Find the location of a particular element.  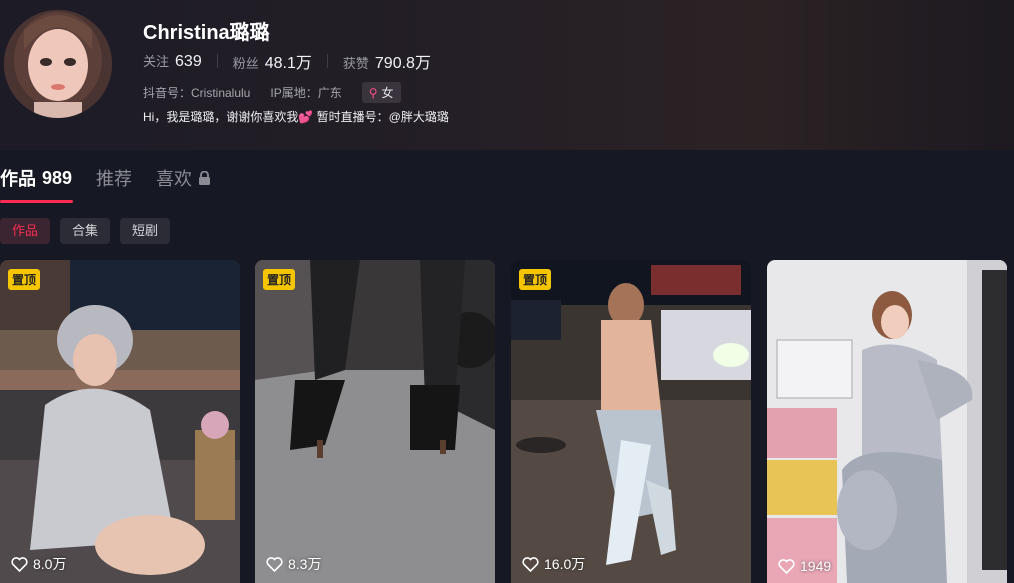

stat-value: 790.8万 is located at coordinates (402, 63).